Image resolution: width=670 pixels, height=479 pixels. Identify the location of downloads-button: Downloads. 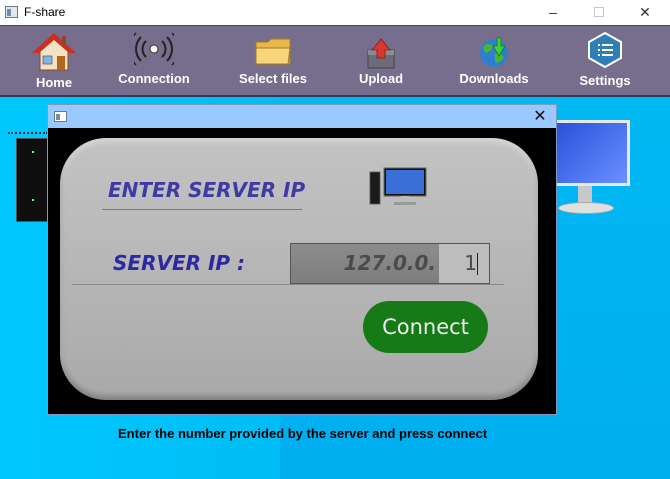
(494, 61).